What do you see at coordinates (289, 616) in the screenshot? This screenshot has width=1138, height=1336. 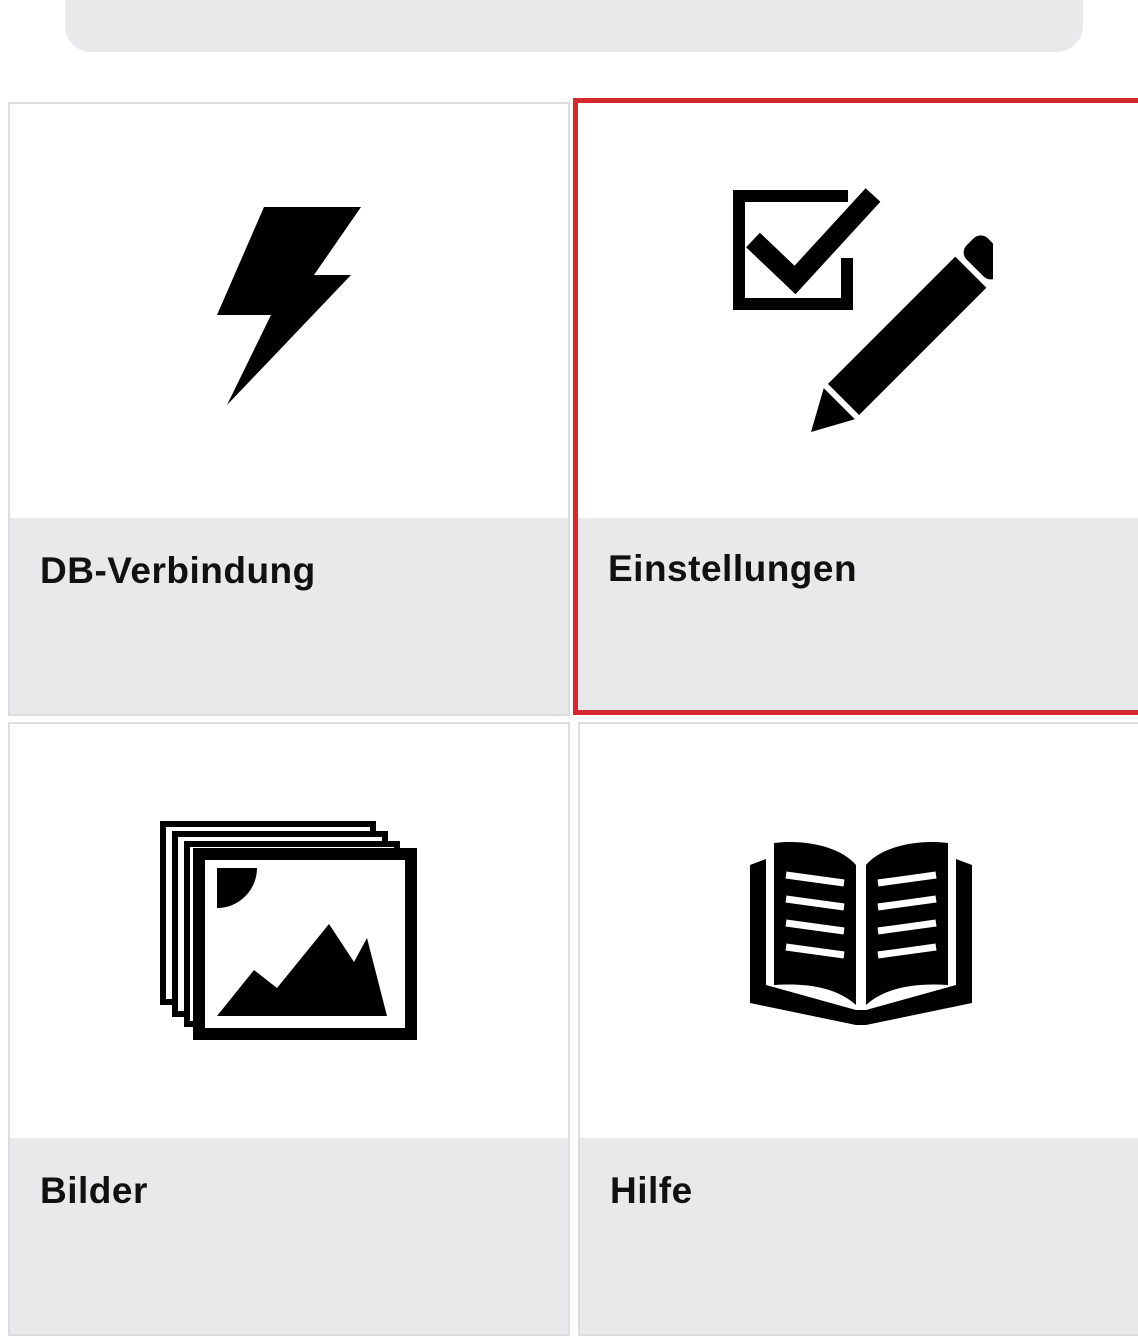 I see `tile-label-area: DB-Verbindung` at bounding box center [289, 616].